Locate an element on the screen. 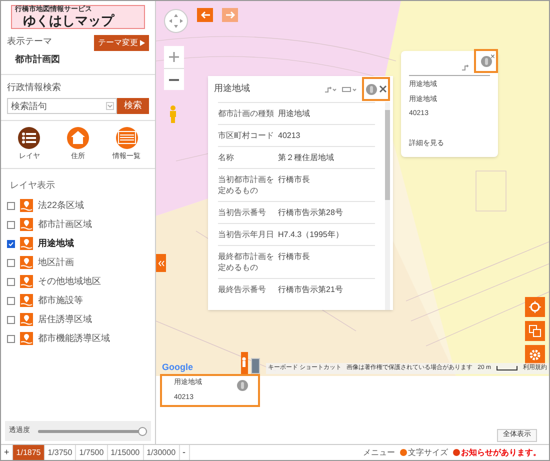 The height and width of the screenshot is (461, 550). scale-bar-icon is located at coordinates (507, 368).